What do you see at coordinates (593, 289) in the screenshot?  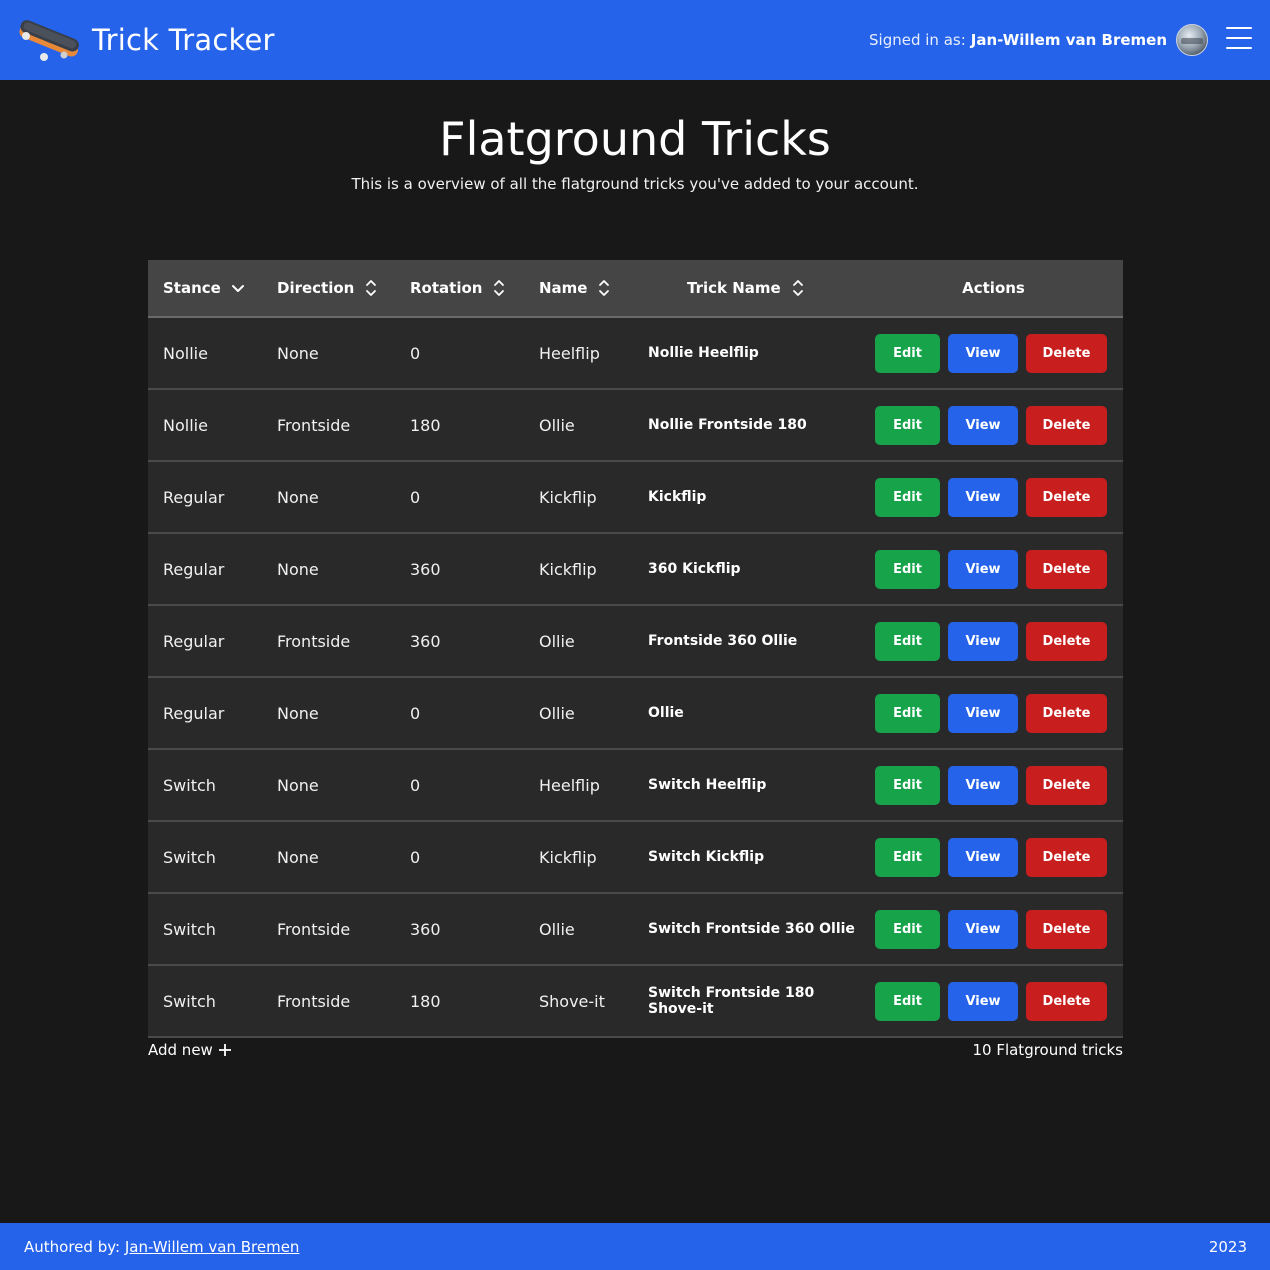 I see `column-header-name: Name` at bounding box center [593, 289].